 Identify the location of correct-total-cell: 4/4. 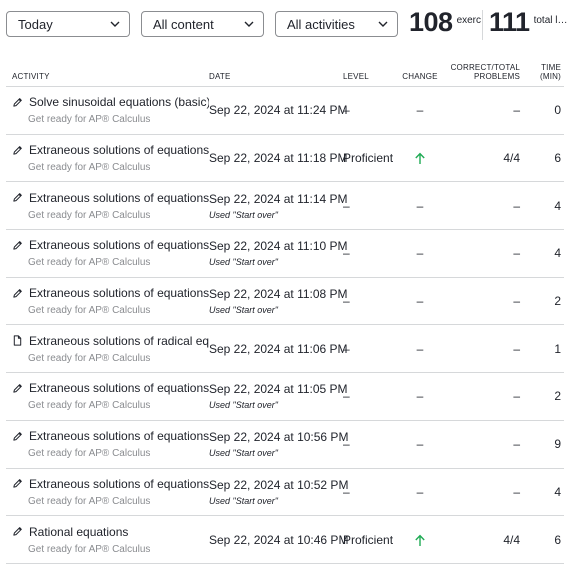
(511, 158).